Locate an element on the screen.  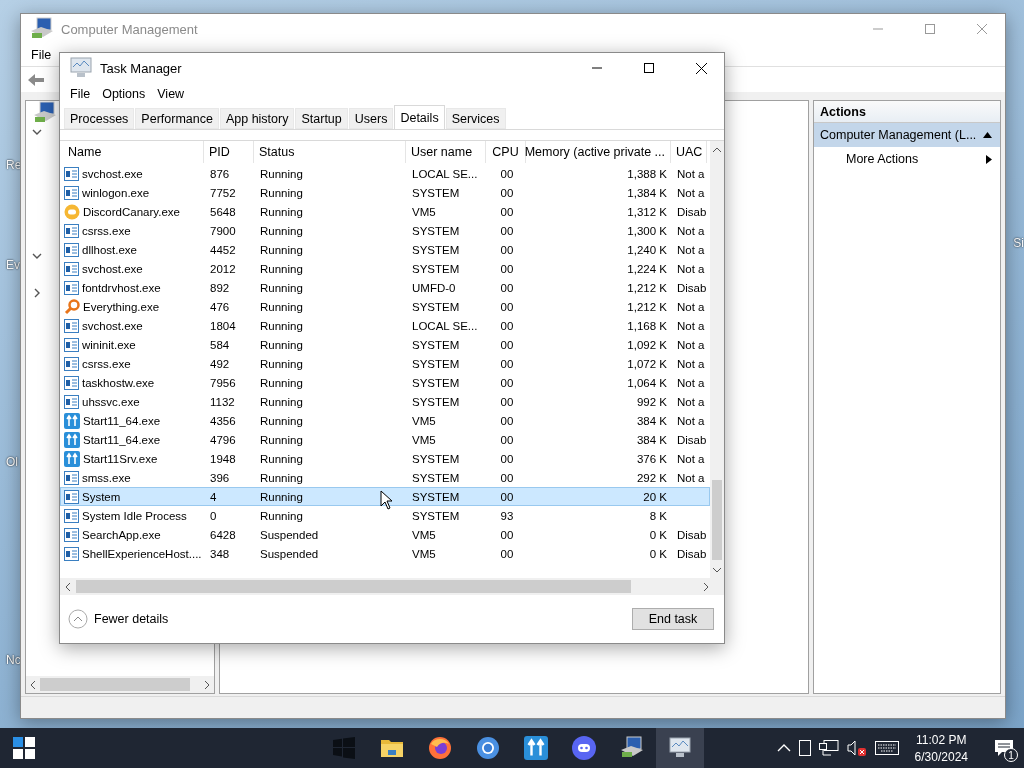
close-icon is located at coordinates (701, 68).